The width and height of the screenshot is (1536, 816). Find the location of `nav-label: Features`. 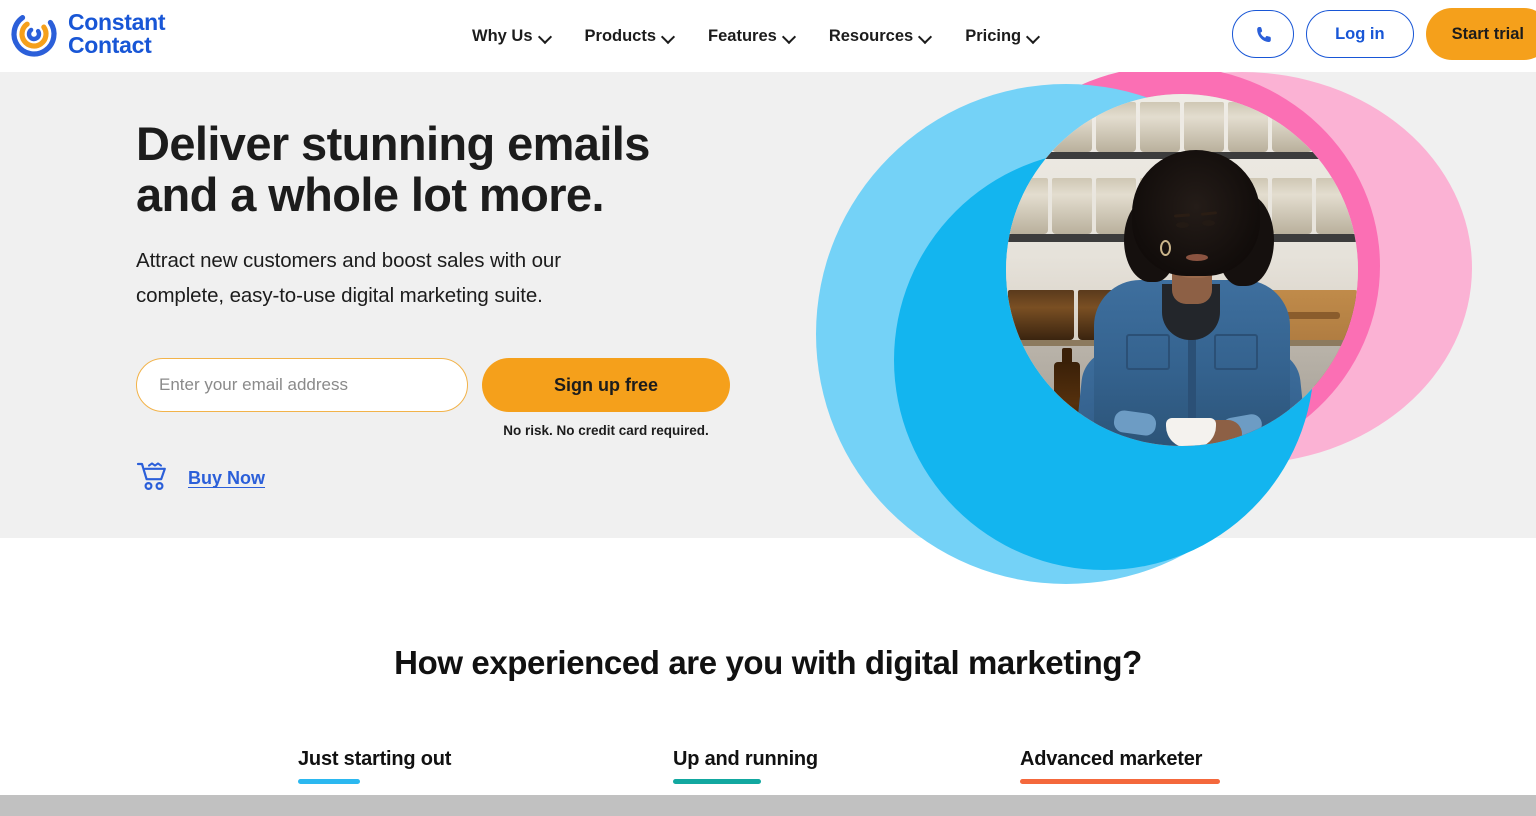

nav-label: Features is located at coordinates (742, 35).